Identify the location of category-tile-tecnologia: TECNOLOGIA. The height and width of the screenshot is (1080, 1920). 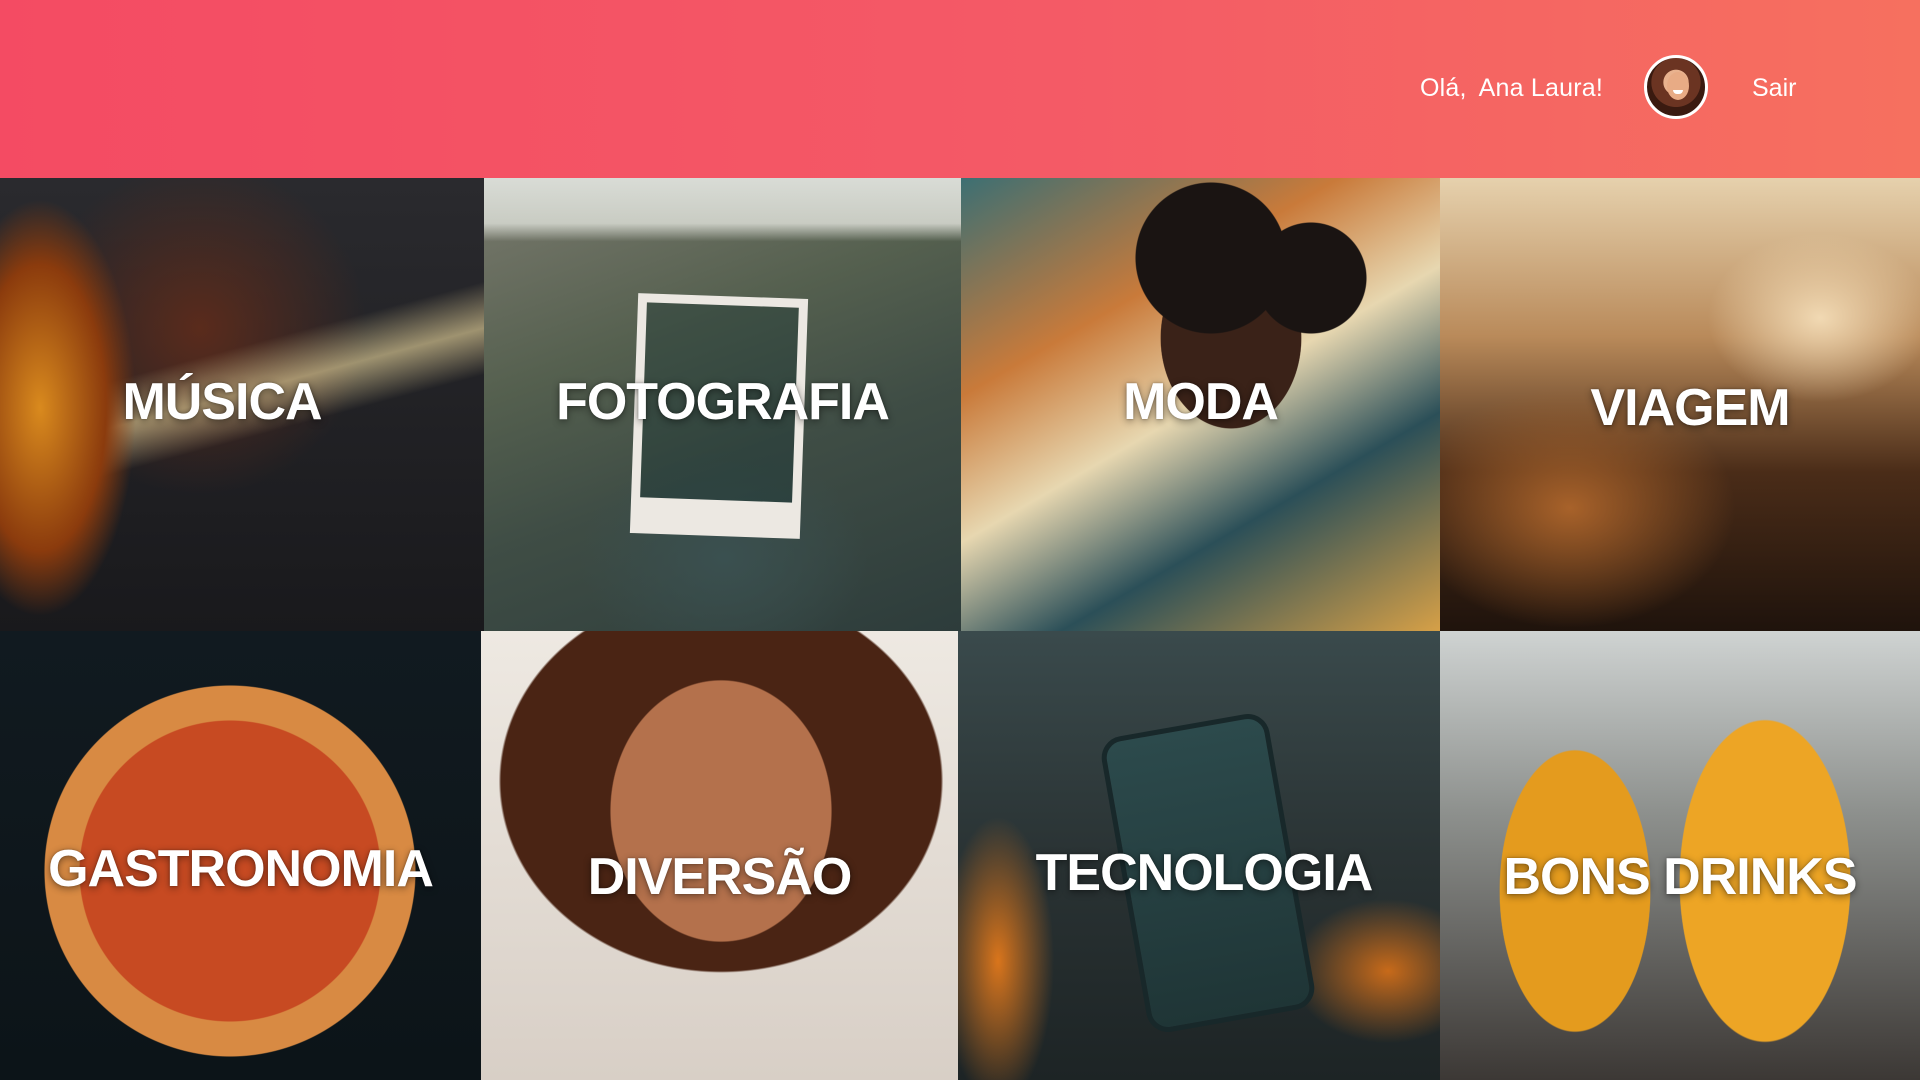
(1199, 855).